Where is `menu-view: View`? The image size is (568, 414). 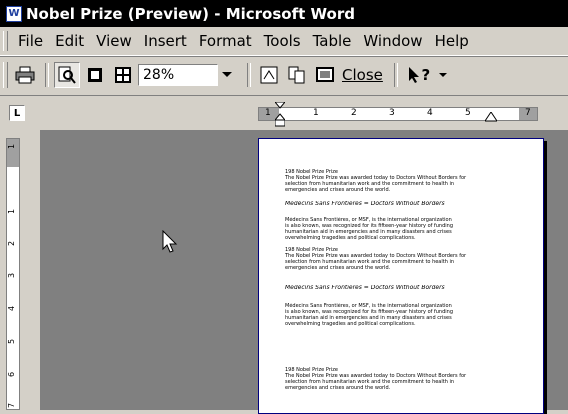
menu-view: View is located at coordinates (114, 41).